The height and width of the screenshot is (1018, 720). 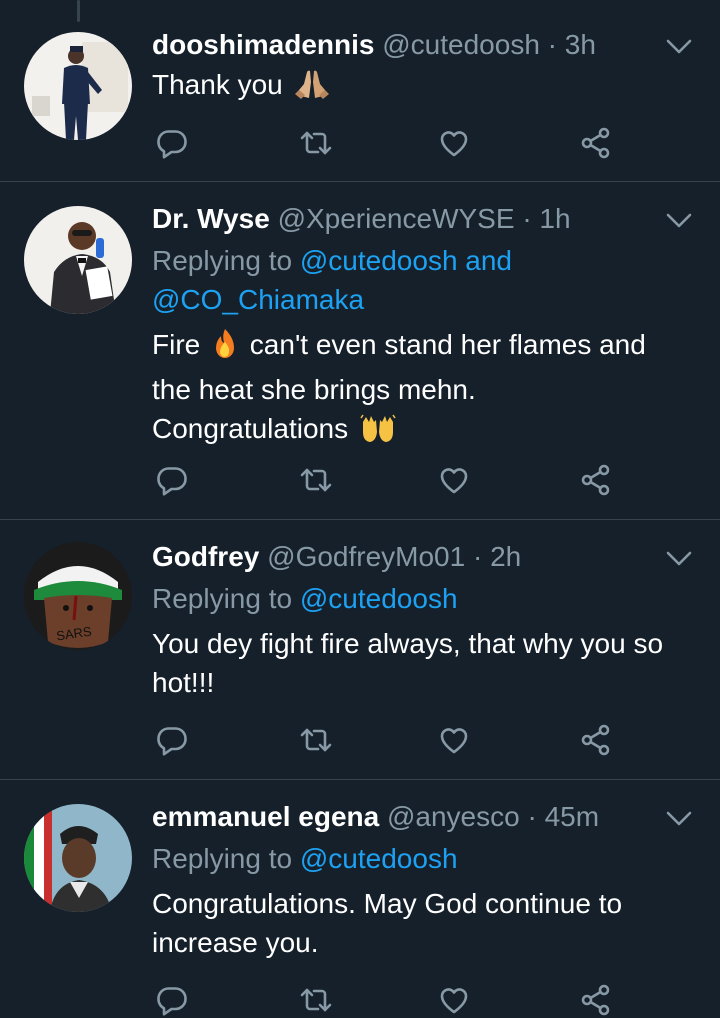 I want to click on avatar: SARS, so click(x=78, y=596).